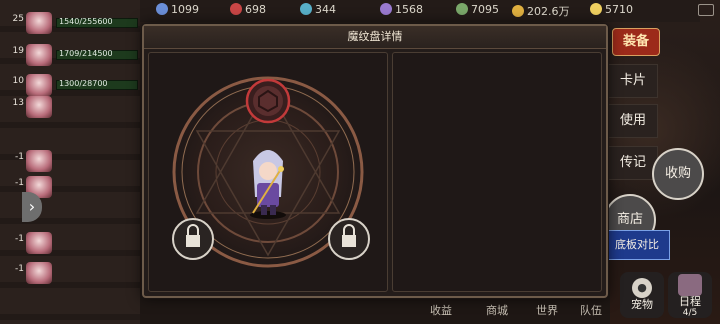  I want to click on resource-item: 344, so click(318, 10).